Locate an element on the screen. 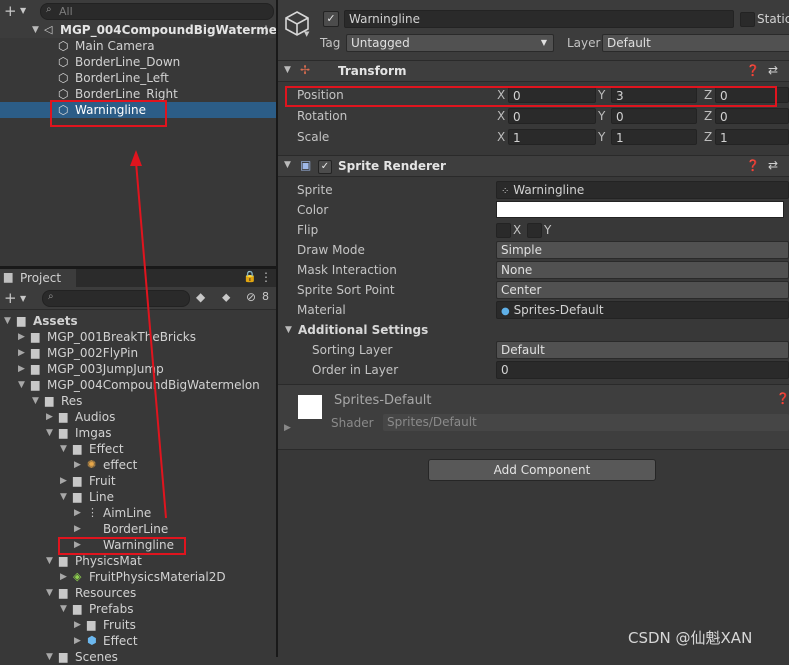 The width and height of the screenshot is (789, 665). arrow-head is located at coordinates (136, 158).